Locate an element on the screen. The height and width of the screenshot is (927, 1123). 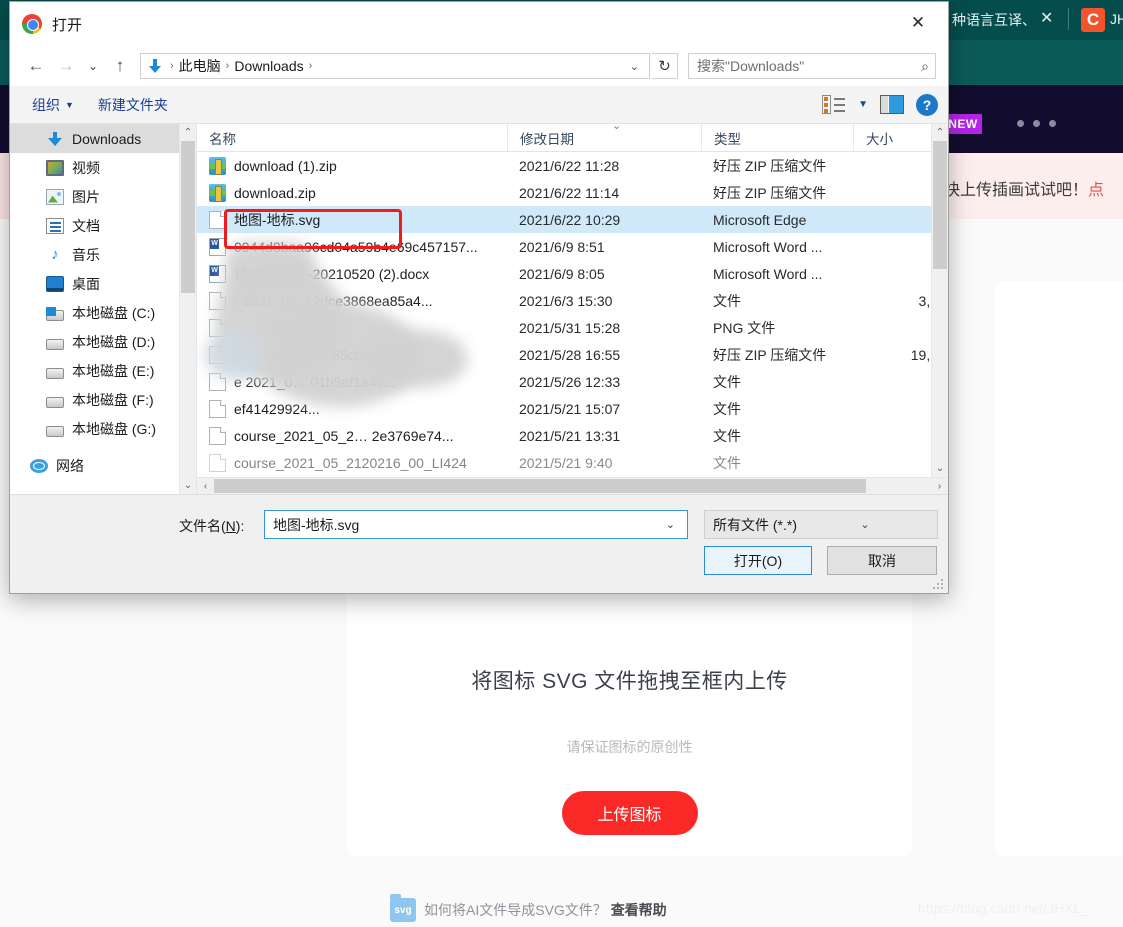
hscroll-thumb is located at coordinates (540, 486).